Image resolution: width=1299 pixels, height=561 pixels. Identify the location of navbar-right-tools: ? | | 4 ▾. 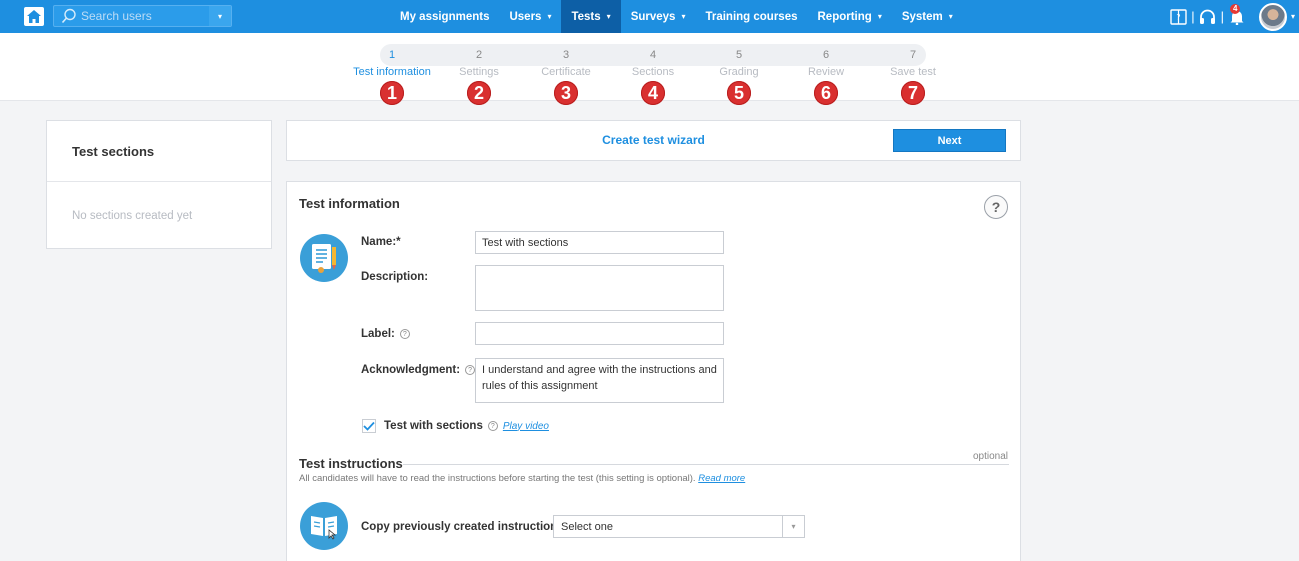
(1232, 16).